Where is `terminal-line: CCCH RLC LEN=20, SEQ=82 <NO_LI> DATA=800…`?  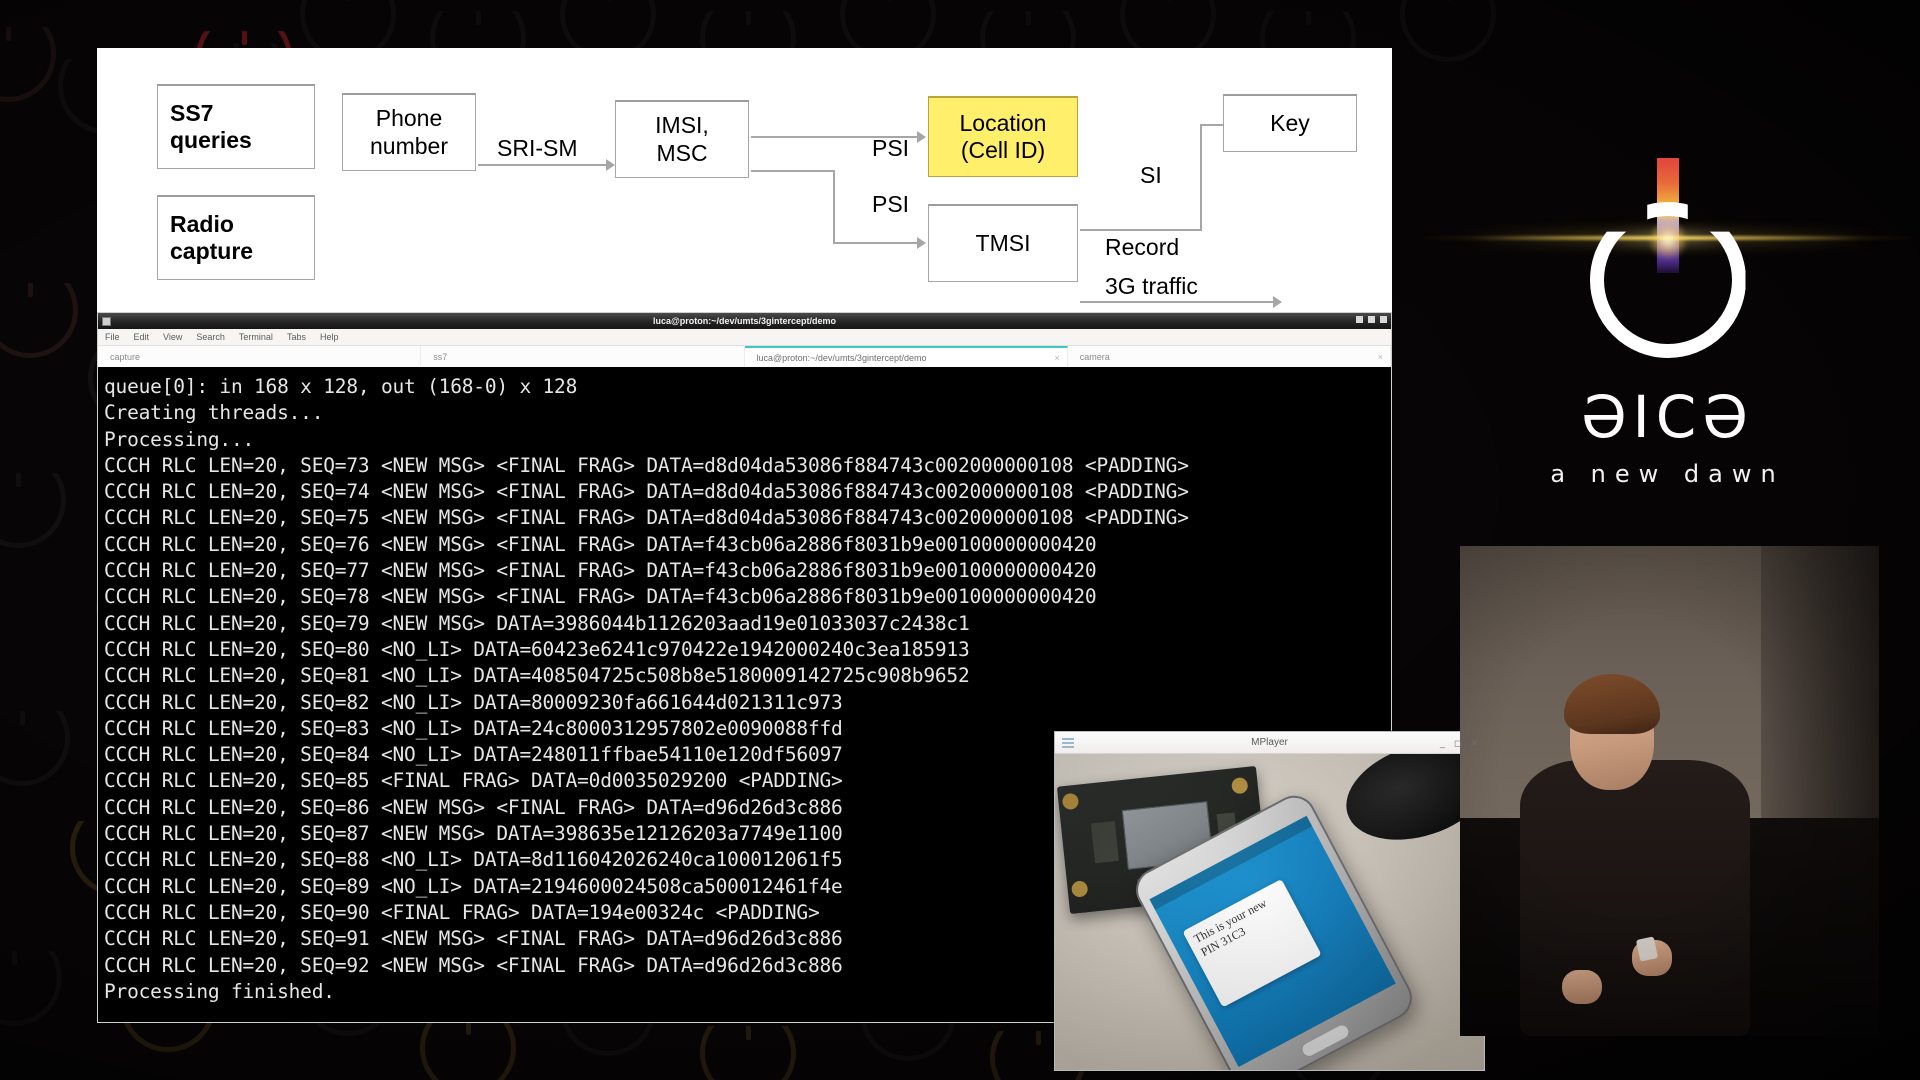 terminal-line: CCCH RLC LEN=20, SEQ=82 <NO_LI> DATA=800… is located at coordinates (473, 702).